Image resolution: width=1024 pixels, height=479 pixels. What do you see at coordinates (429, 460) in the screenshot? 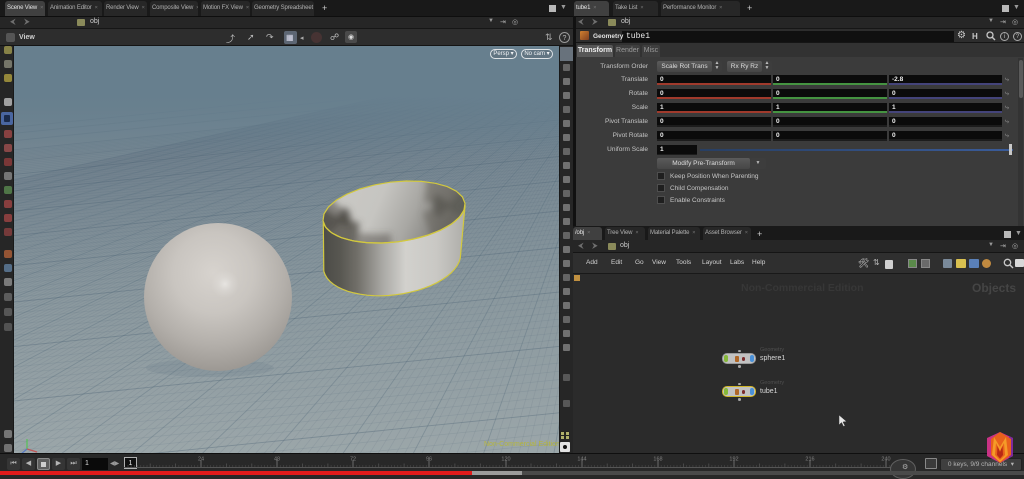
I see `svg-text: 96` at bounding box center [429, 460].